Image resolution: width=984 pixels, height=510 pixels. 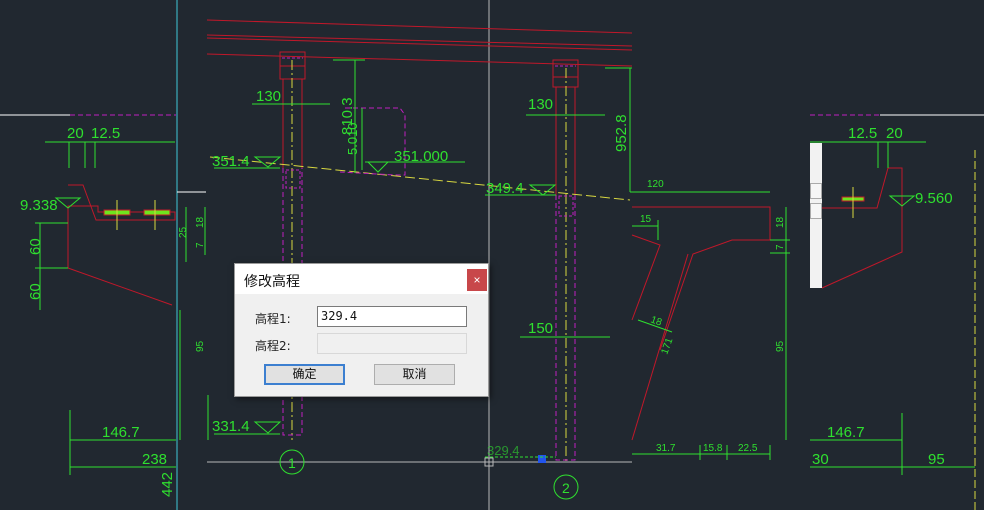 I want to click on dim-text: 150, so click(x=540, y=328).